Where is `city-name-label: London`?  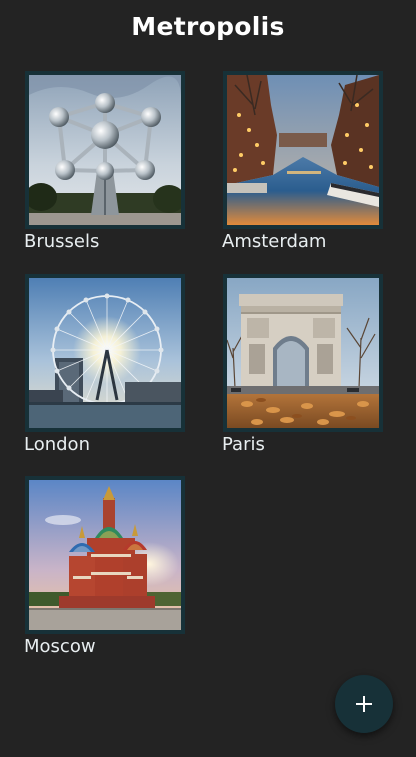
city-name-label: London is located at coordinates (57, 444).